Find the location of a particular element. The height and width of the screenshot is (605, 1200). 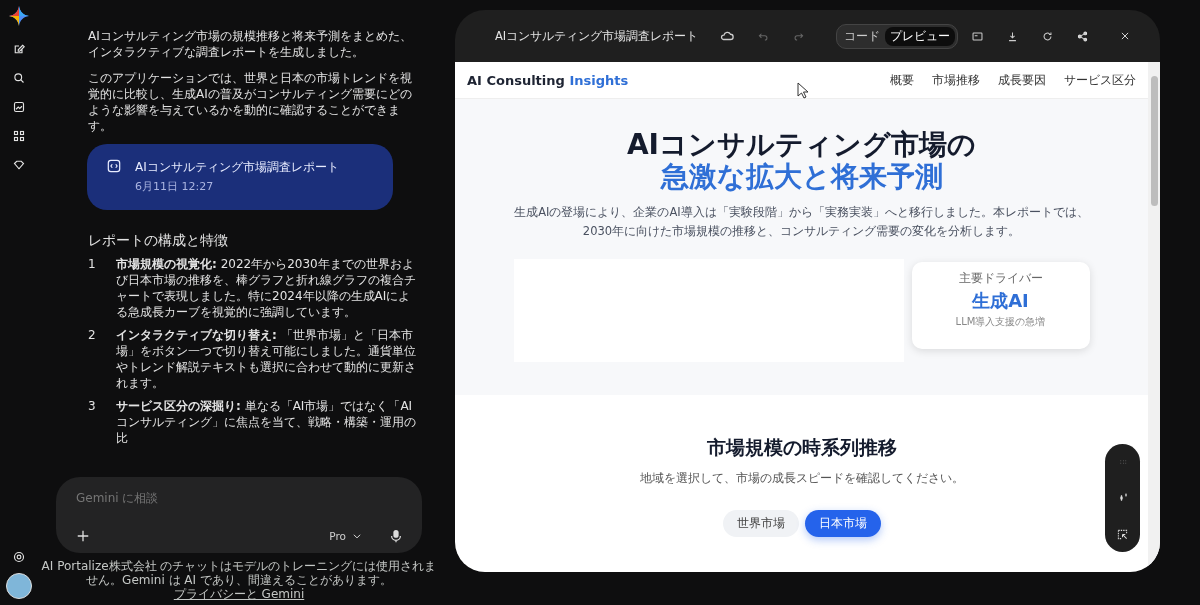

chevron-down-icon is located at coordinates (357, 536).